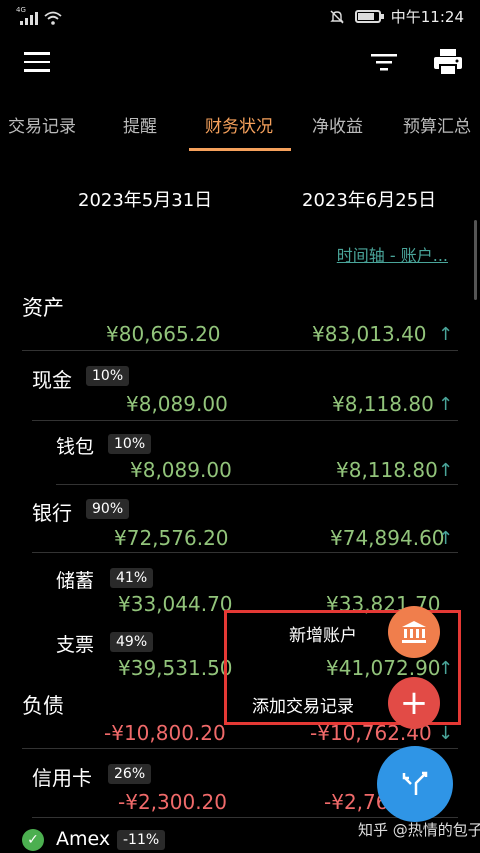 This screenshot has width=480, height=853. Describe the element at coordinates (181, 470) in the screenshot. I see `wallet-value-left: ¥8,089.00` at that location.